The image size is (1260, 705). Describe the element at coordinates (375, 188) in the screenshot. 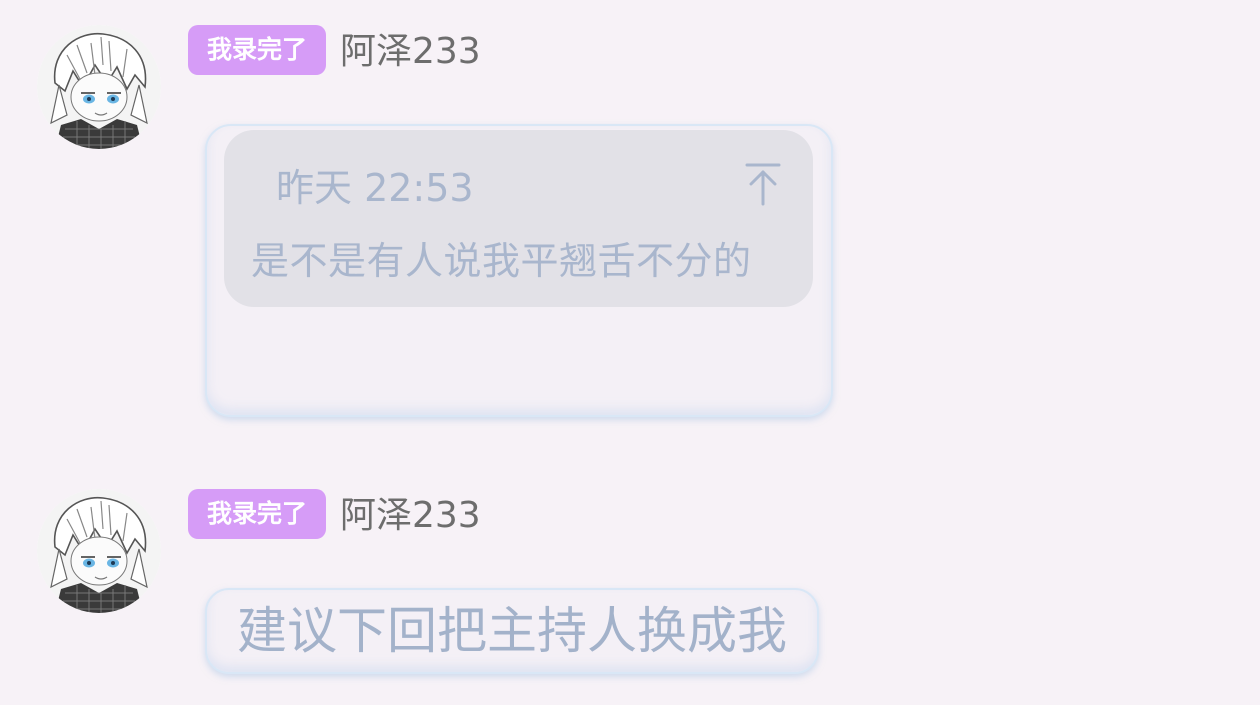

I see `quoted-message-time: 昨天 22:53` at that location.